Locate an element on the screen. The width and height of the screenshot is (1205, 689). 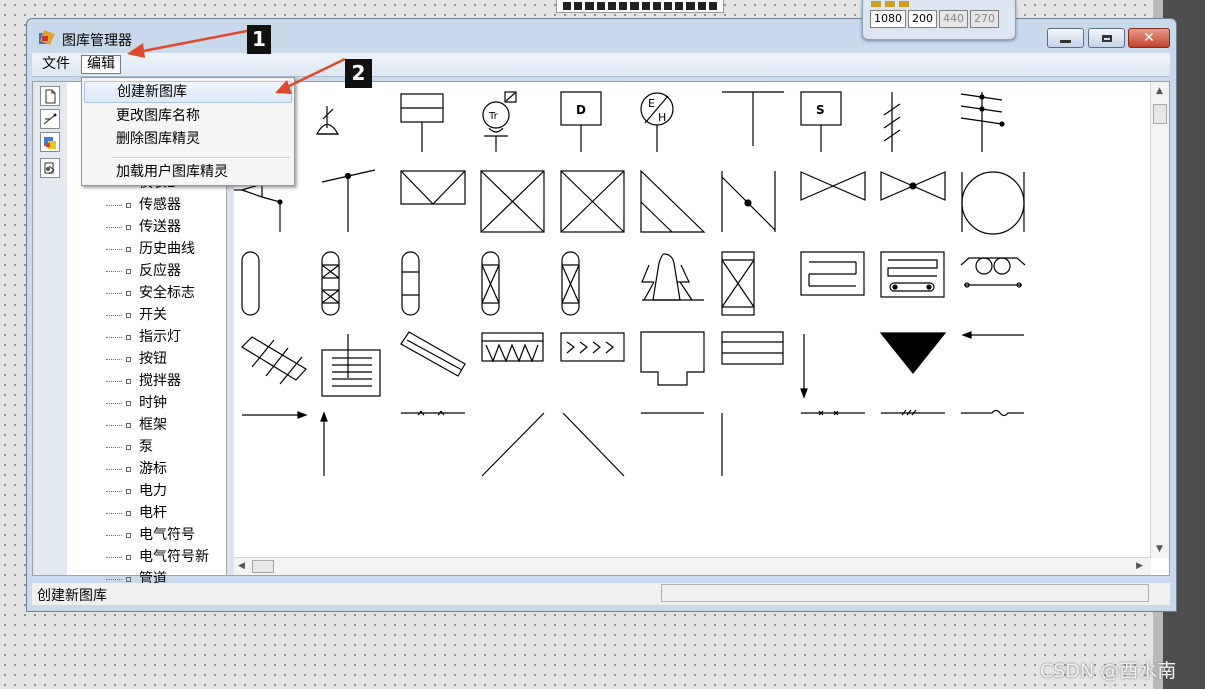
scroll-right-arrow-icon: ▶ is located at coordinates (1139, 566).